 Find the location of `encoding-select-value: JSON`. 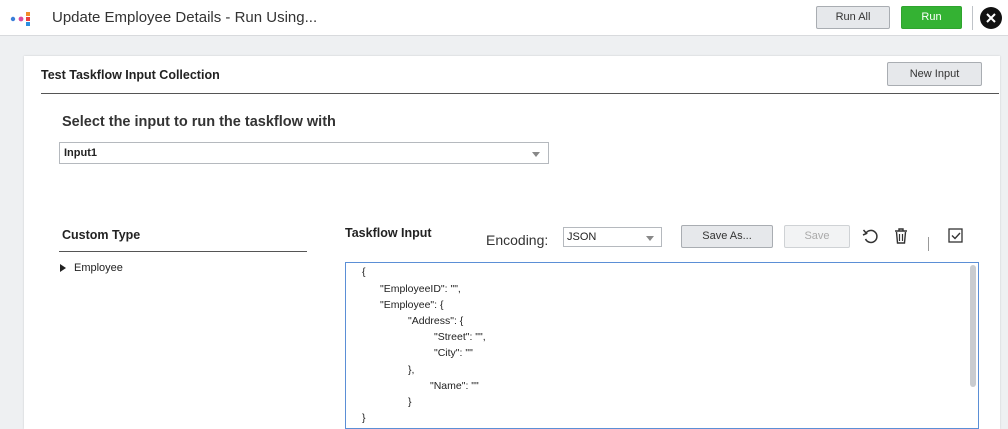

encoding-select-value: JSON is located at coordinates (582, 237).